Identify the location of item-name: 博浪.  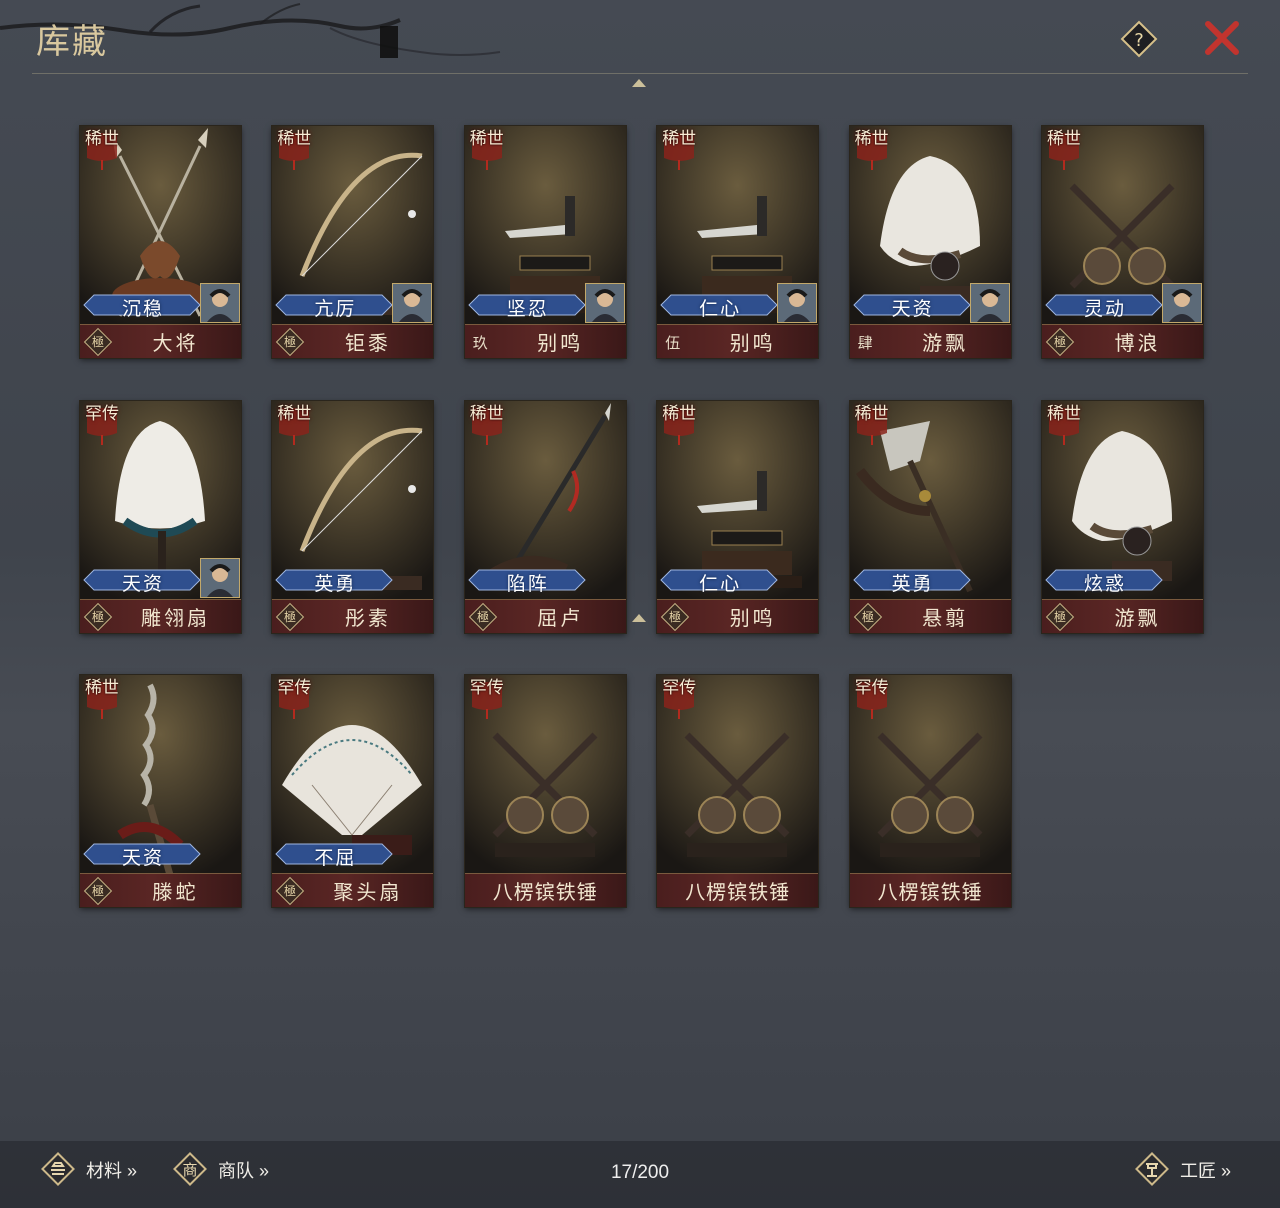
(1137, 343).